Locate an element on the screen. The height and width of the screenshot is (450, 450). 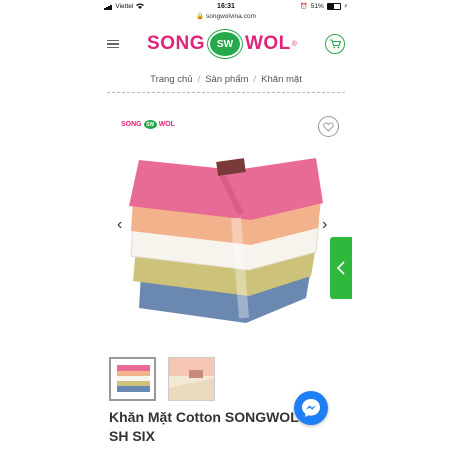
heart-glyph is located at coordinates (328, 126).